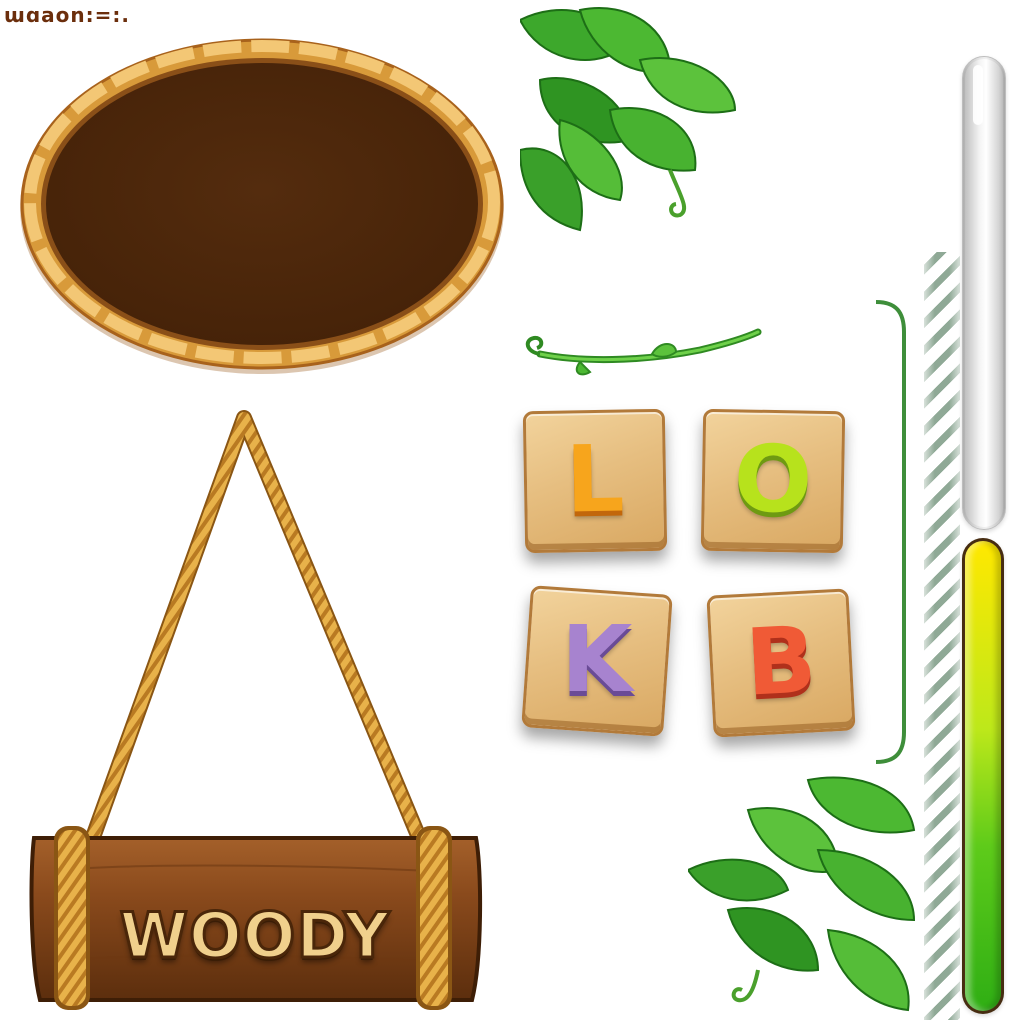 The height and width of the screenshot is (1024, 1024). What do you see at coordinates (890, 532) in the screenshot?
I see `frame-bracket` at bounding box center [890, 532].